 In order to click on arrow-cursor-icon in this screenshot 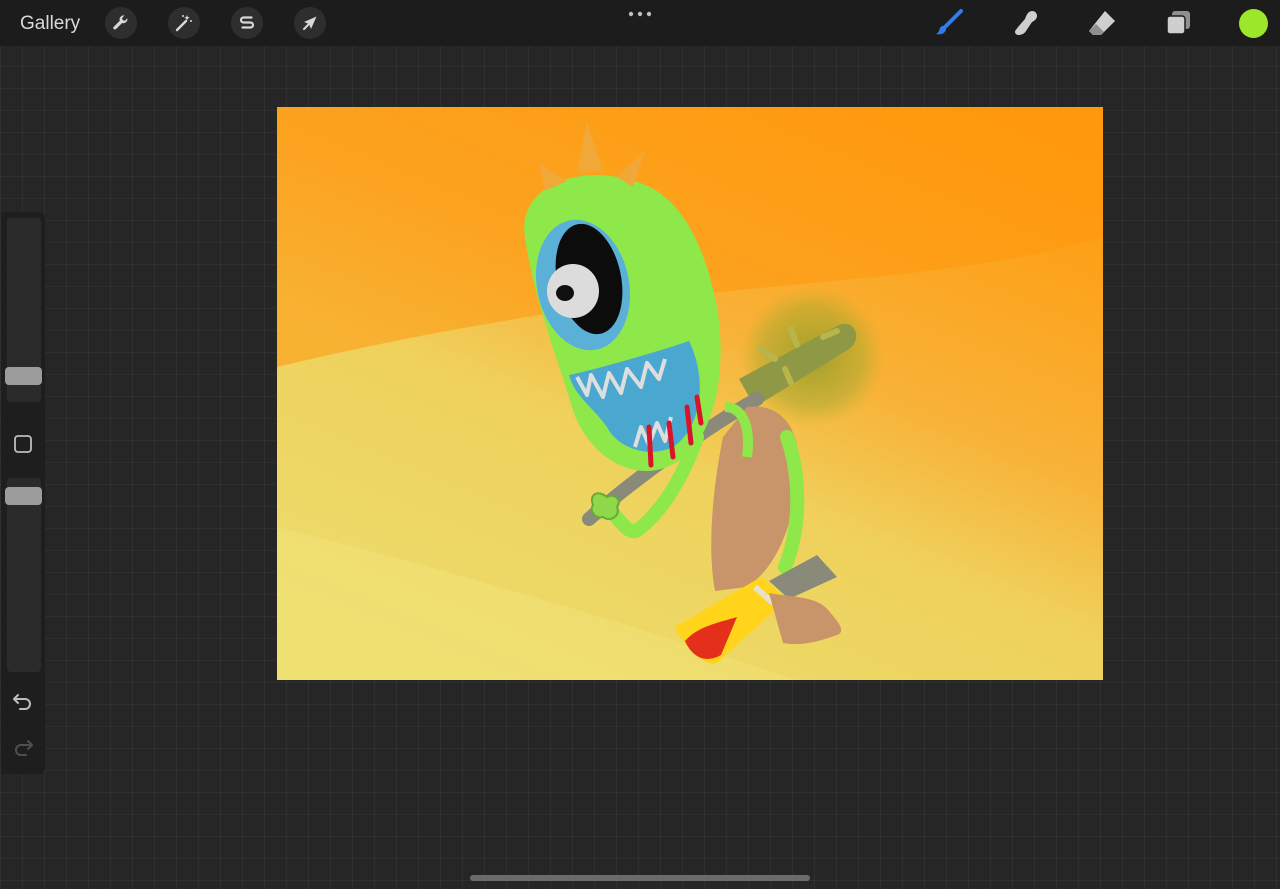, I will do `click(310, 23)`.